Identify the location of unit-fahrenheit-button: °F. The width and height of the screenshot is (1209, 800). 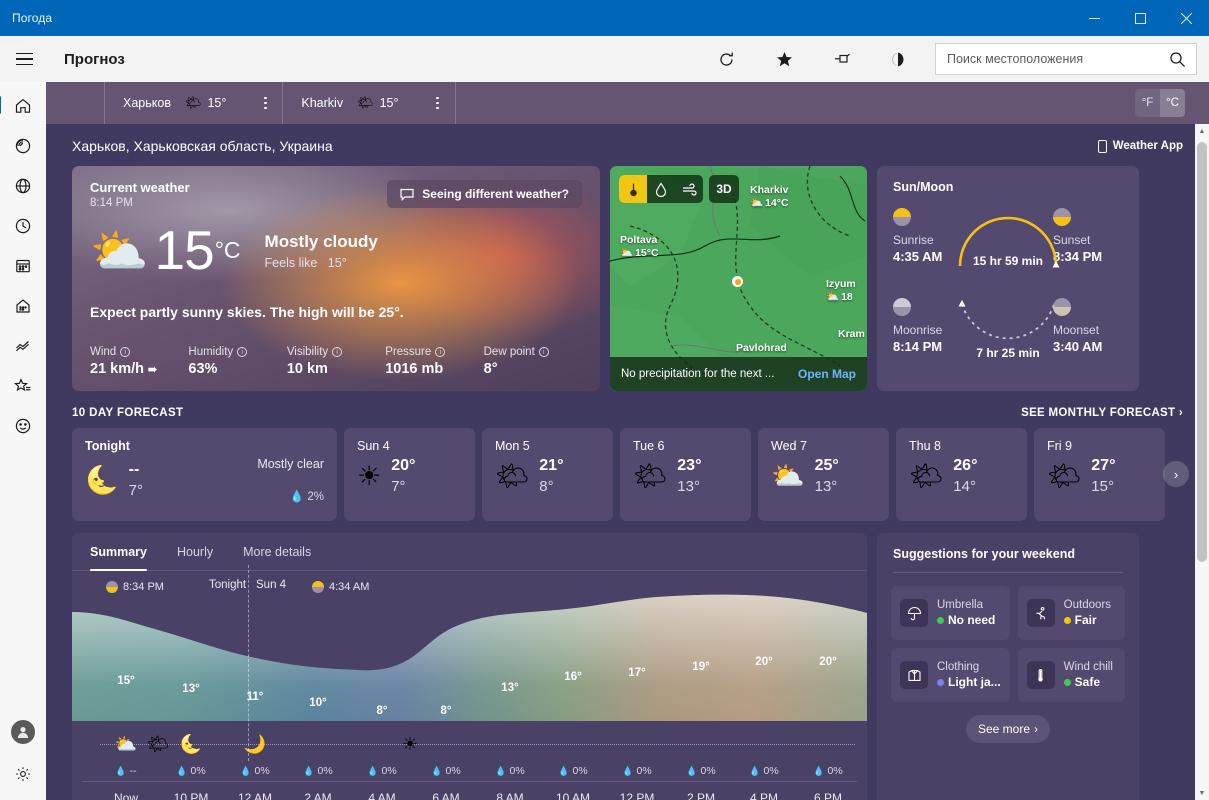
(1147, 103).